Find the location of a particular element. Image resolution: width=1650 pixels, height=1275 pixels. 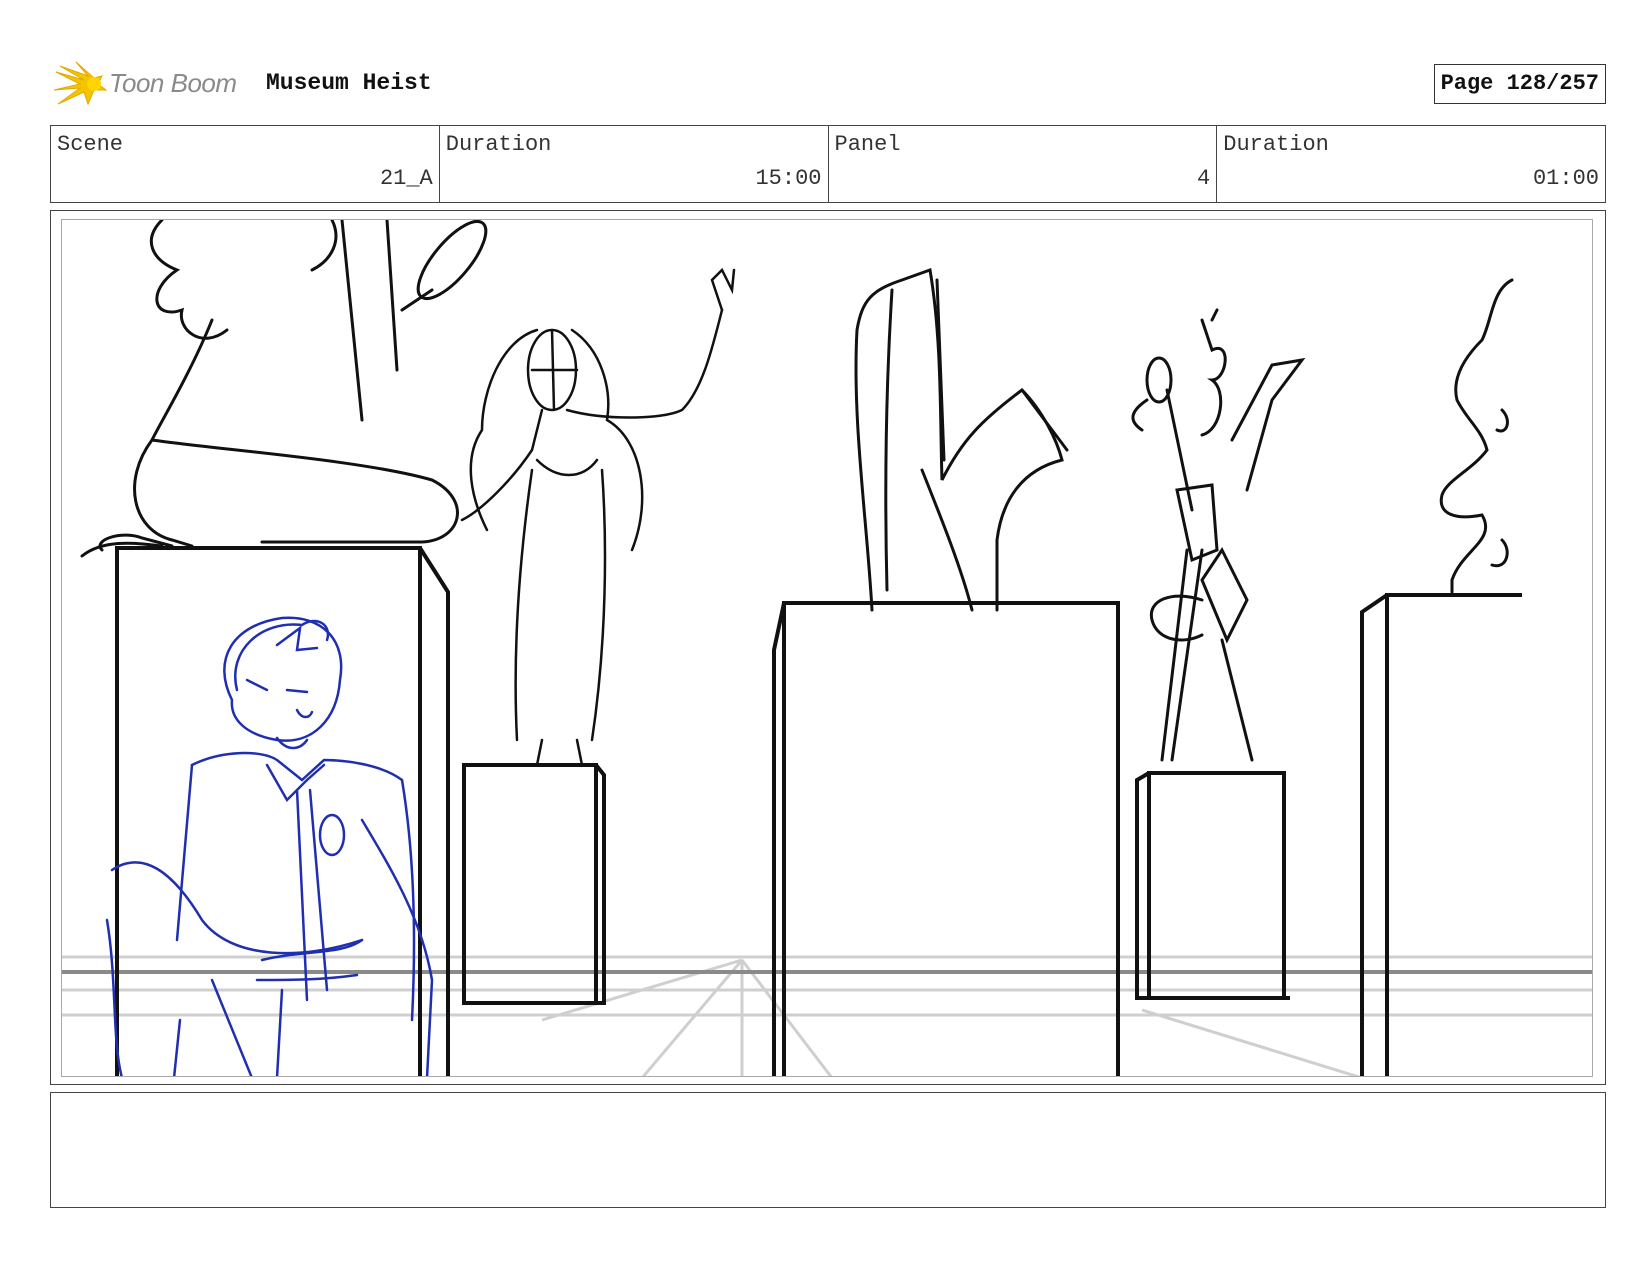

right-pedestal is located at coordinates (1441, 834).